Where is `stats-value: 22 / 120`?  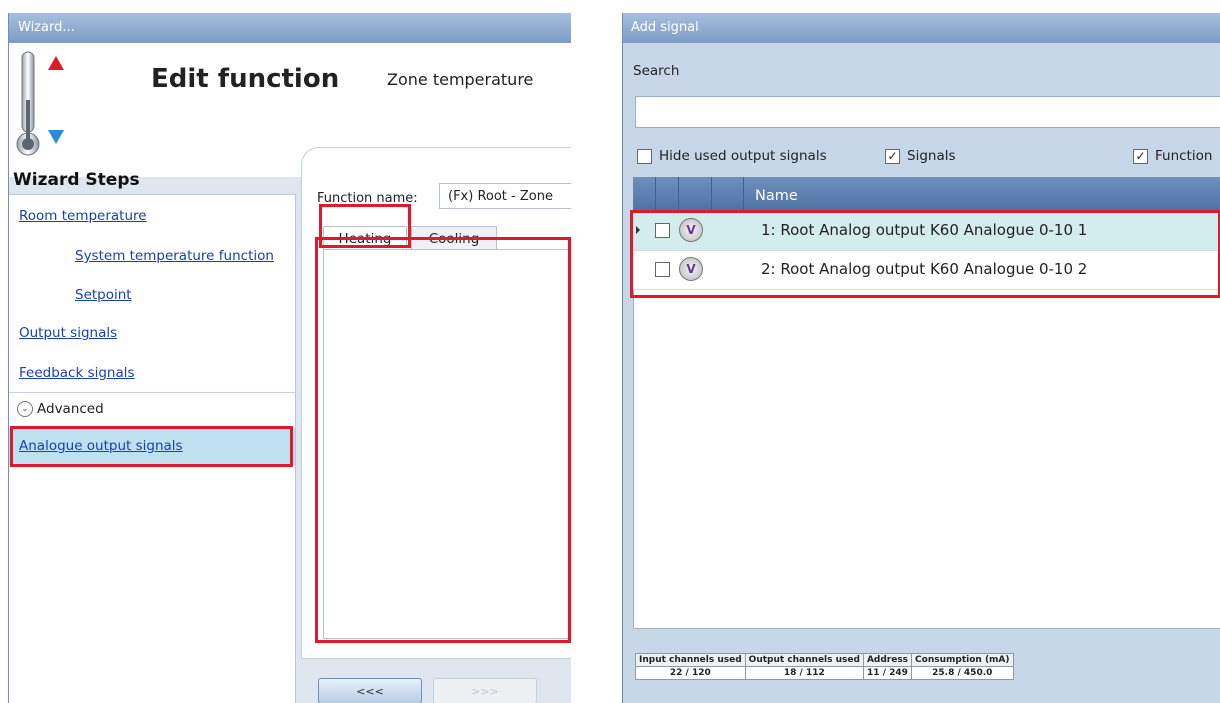
stats-value: 22 / 120 is located at coordinates (690, 673).